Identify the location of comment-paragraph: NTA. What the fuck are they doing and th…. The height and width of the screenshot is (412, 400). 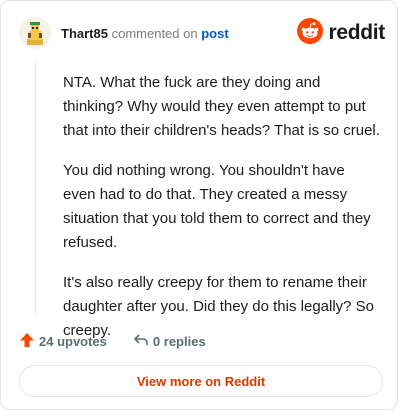
(221, 106).